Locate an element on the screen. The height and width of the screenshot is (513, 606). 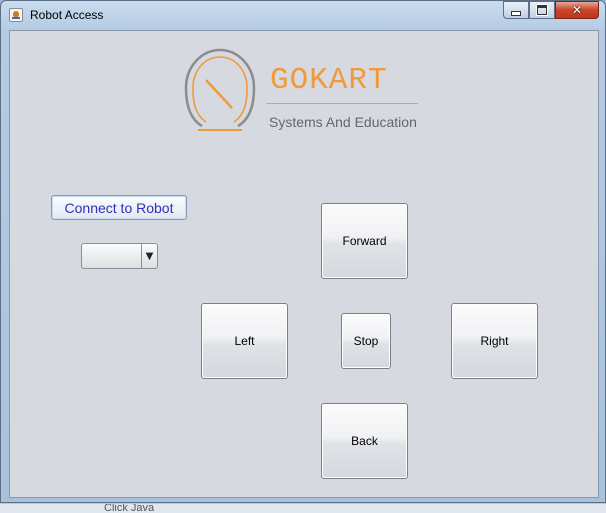
logo-subtitle: Systems And Education is located at coordinates (343, 122).